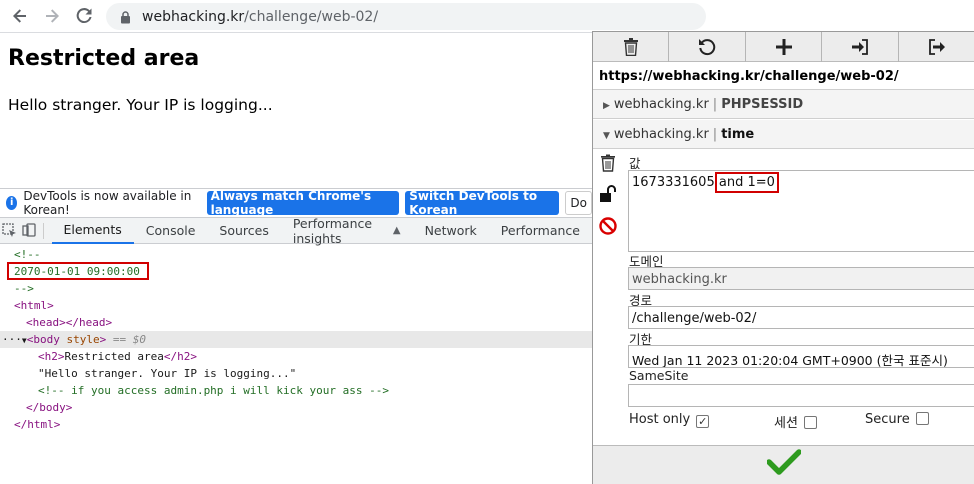  I want to click on dont-show-button: Do, so click(579, 202).